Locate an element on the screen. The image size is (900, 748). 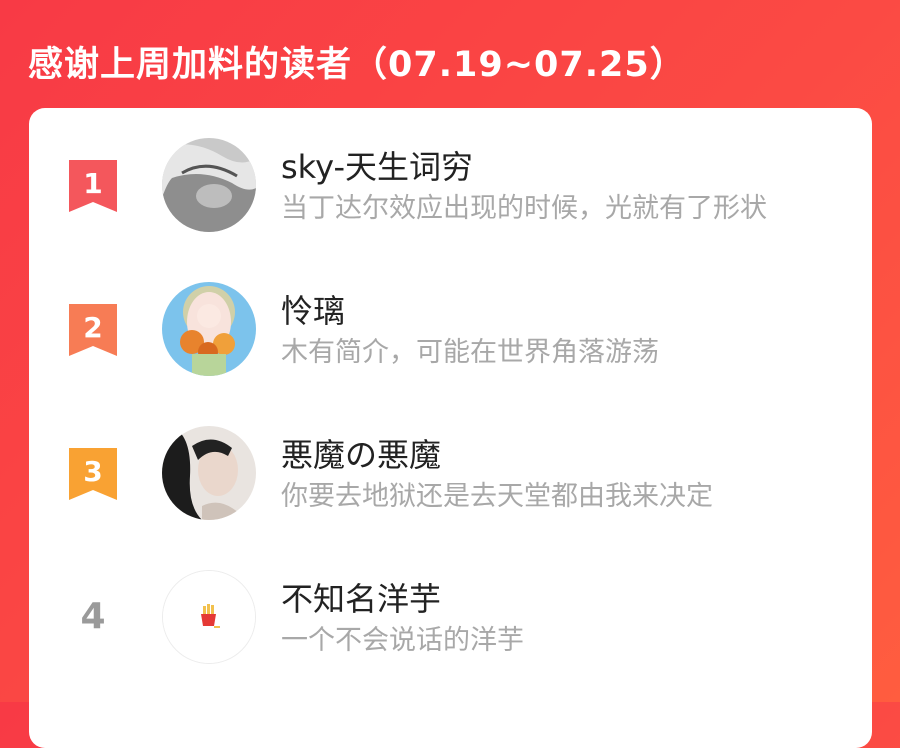
page-title: 感谢上周加料的读者（07.19~07.25） is located at coordinates (357, 65).